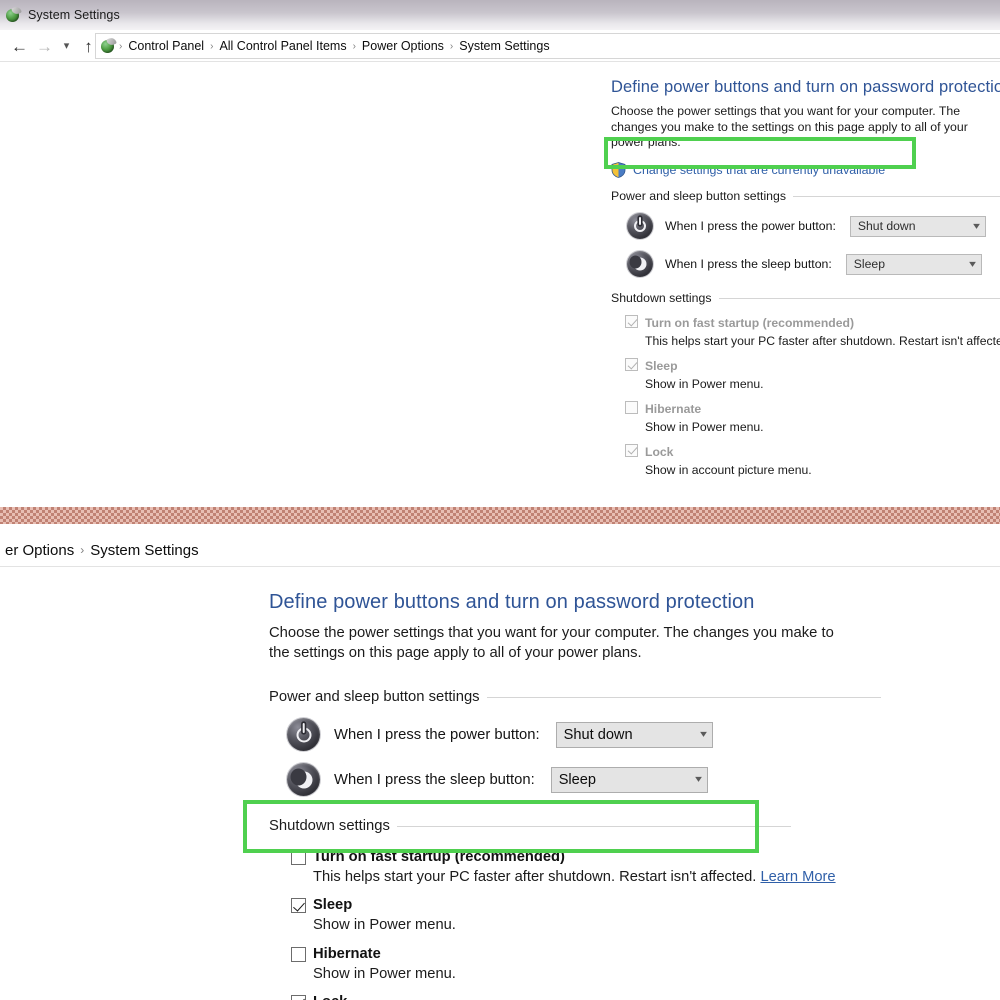 The image size is (1000, 1000). I want to click on hibernate-row-bottom: Hibernate Show in Power menu., so click(589, 964).